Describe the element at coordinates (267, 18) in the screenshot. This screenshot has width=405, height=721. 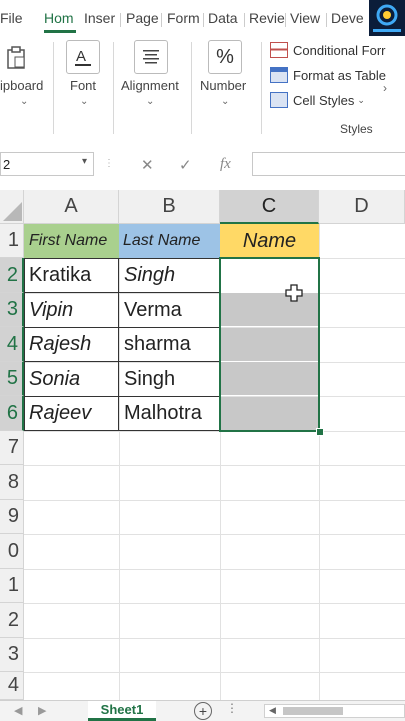
I see `tab-review: Revie` at that location.